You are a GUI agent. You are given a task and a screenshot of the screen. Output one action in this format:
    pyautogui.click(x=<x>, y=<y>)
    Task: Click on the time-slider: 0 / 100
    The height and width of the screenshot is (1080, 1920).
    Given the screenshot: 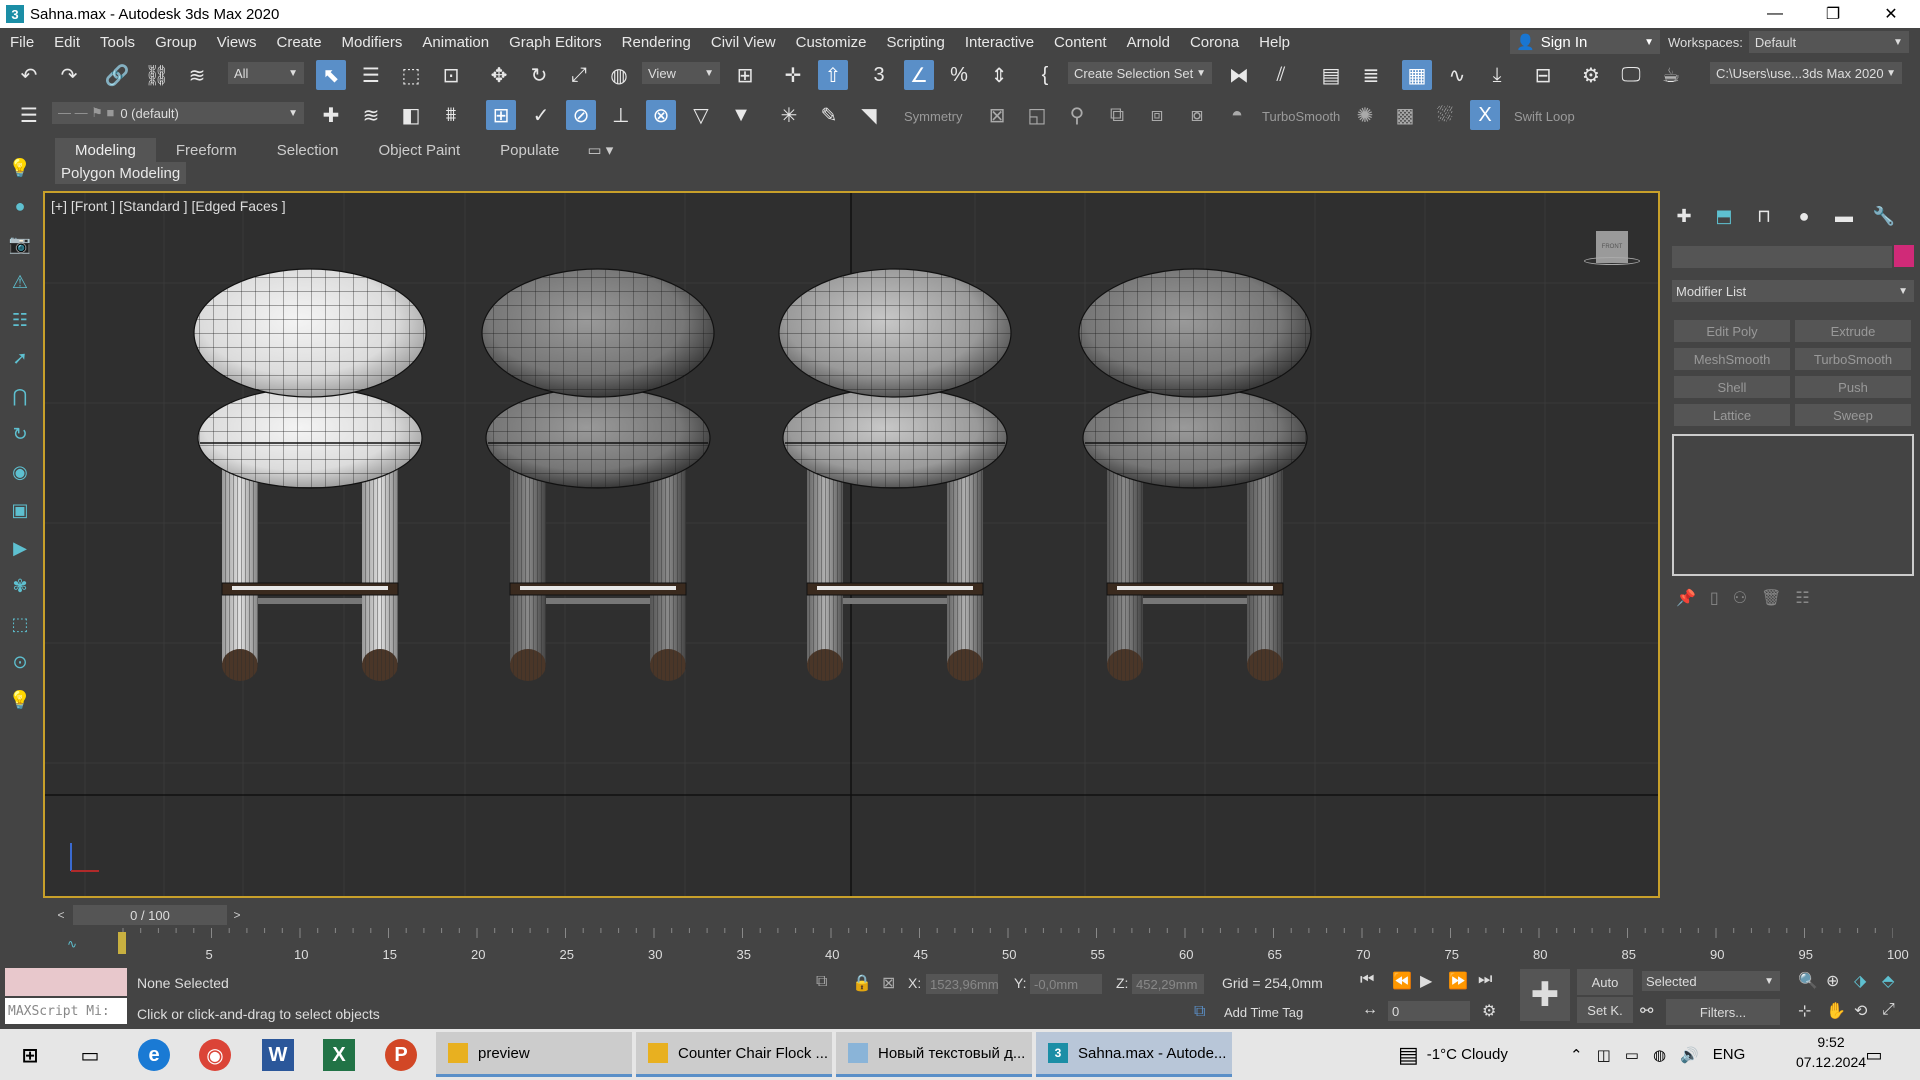 What is the action you would take?
    pyautogui.click(x=150, y=915)
    